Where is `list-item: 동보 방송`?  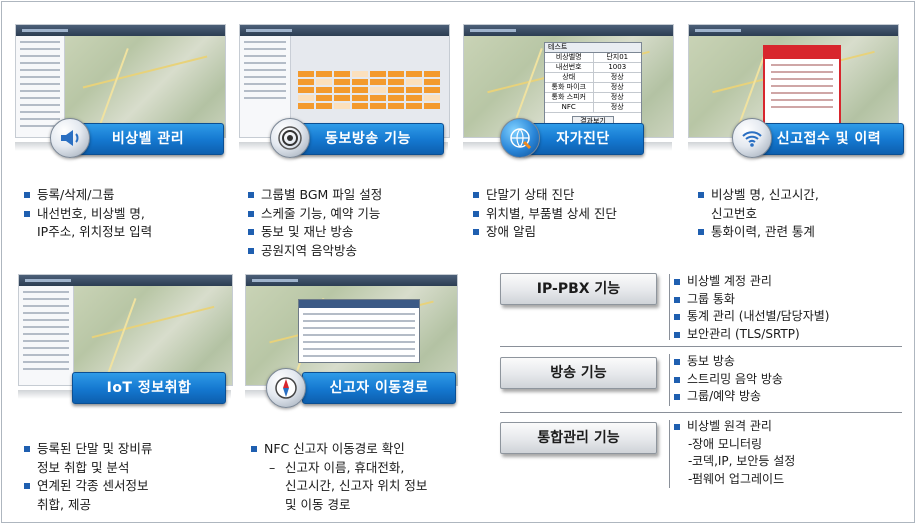
list-item: 동보 방송 is located at coordinates (727, 362).